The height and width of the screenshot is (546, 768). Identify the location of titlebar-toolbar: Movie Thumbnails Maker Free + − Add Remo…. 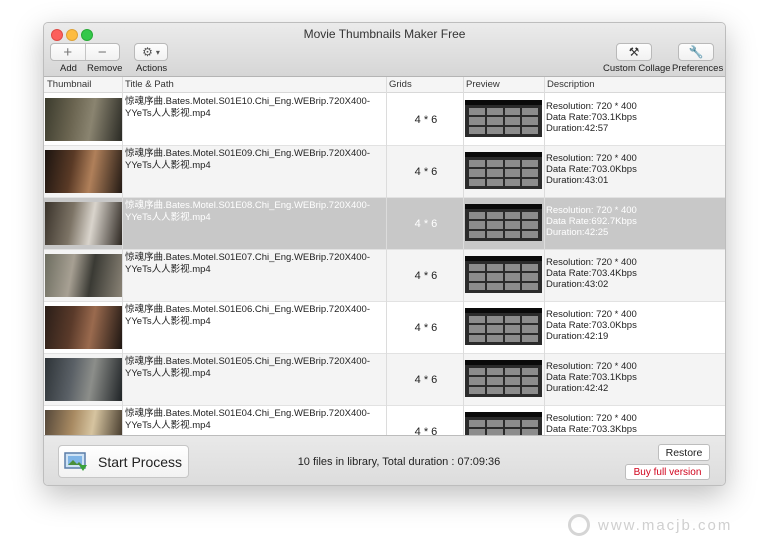
(384, 50).